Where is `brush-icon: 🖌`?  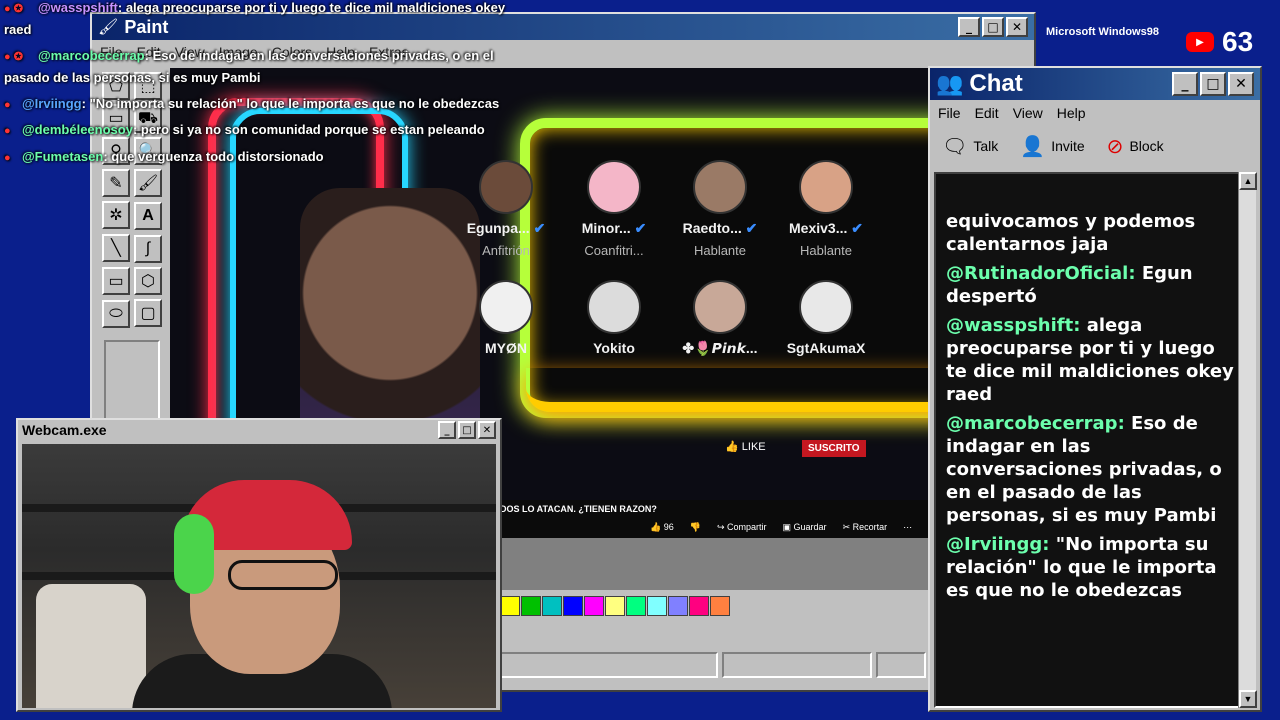 brush-icon: 🖌 is located at coordinates (148, 183).